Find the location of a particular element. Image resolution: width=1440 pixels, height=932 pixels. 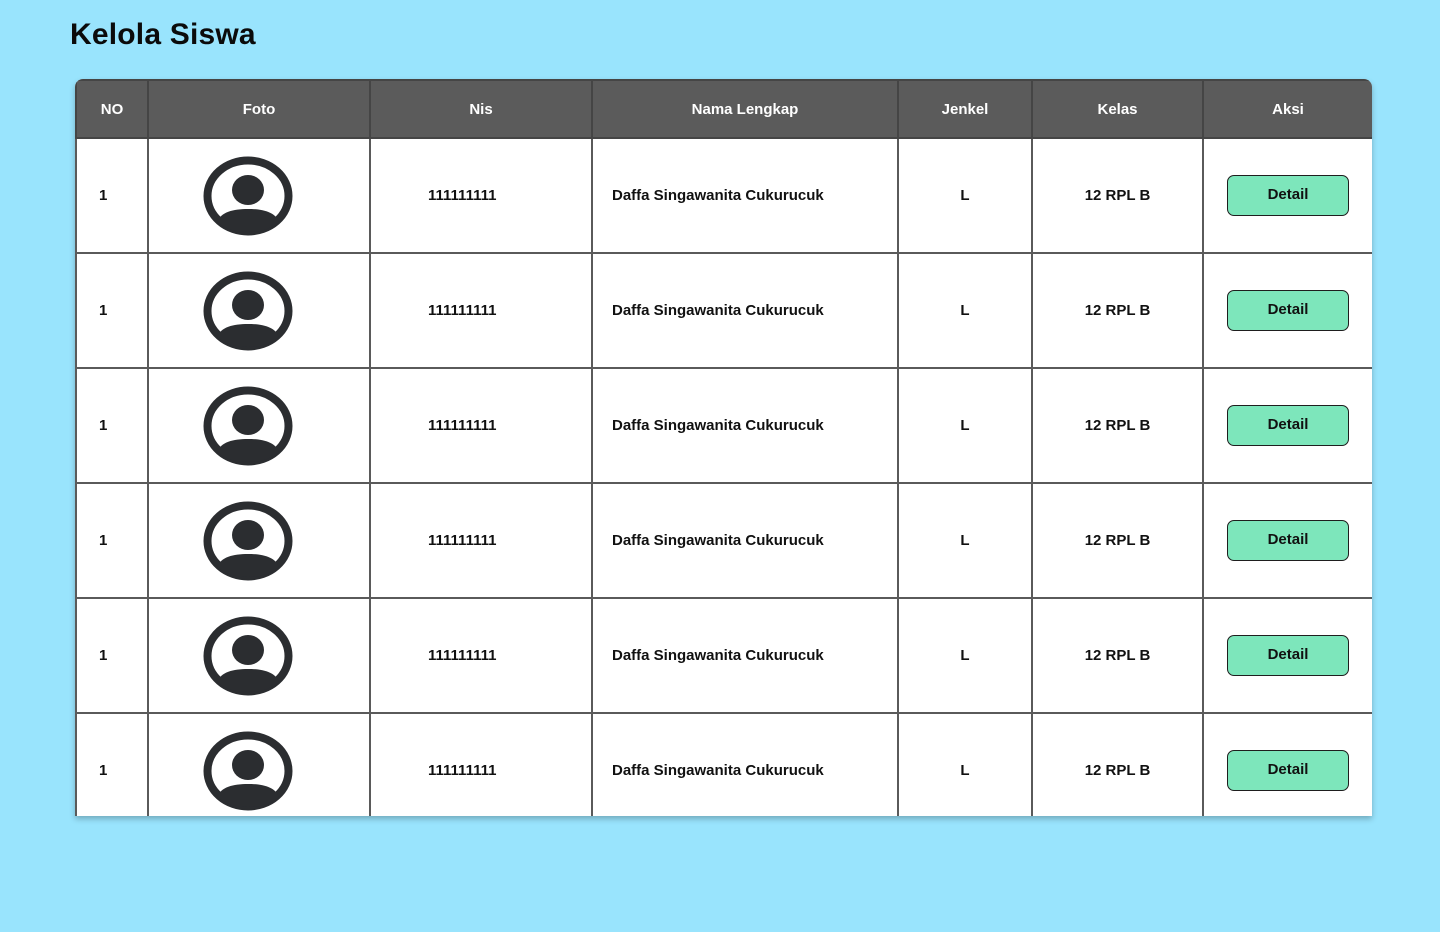

column-header-nama-lengkap: Nama Lengkap is located at coordinates (745, 109).